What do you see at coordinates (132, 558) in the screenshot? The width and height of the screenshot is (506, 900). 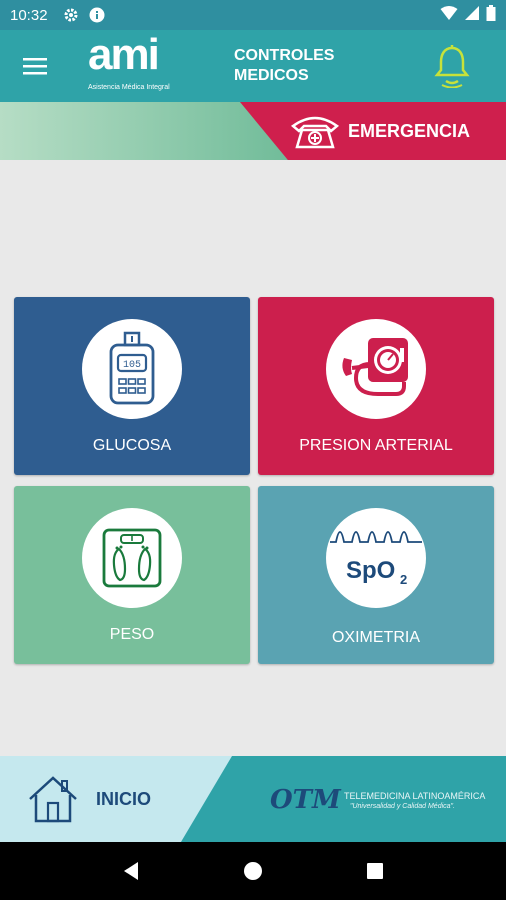 I see `scale-icon` at bounding box center [132, 558].